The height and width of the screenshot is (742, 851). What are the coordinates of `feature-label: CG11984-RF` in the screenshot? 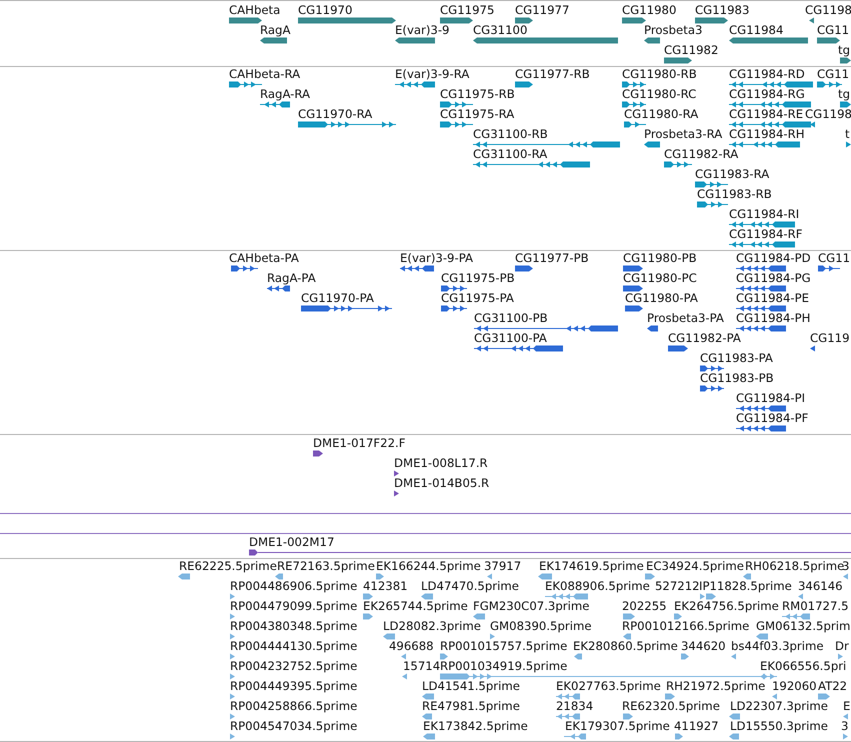 It's located at (765, 234).